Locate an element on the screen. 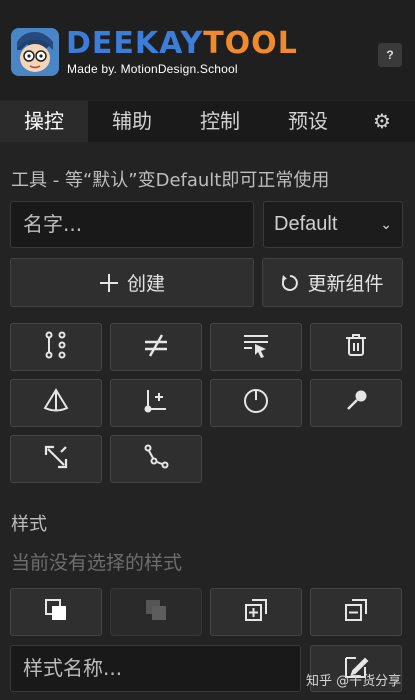 The image size is (415, 700). scale-diagonal-button is located at coordinates (56, 459).